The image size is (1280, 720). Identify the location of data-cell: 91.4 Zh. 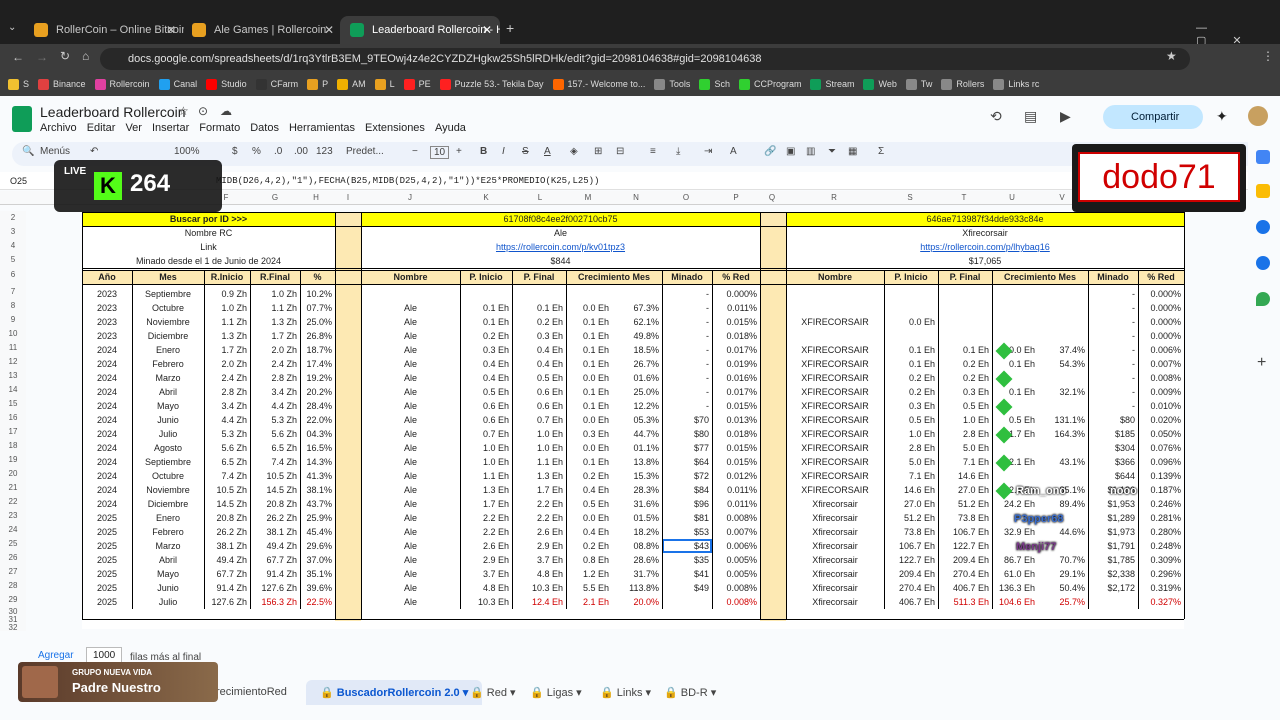
(227, 588).